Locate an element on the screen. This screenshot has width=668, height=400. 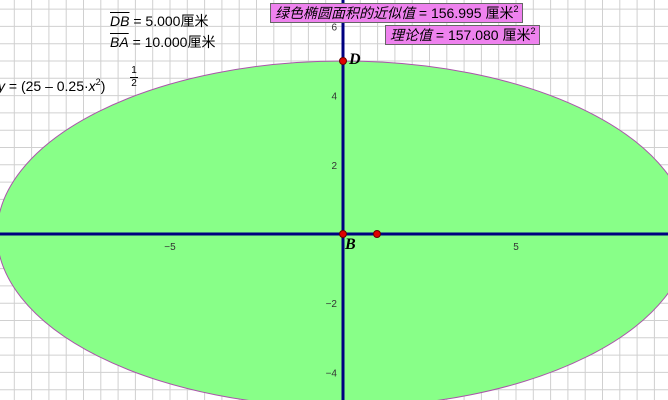
approx-area-value: = 156.995 厘米 is located at coordinates (464, 13).